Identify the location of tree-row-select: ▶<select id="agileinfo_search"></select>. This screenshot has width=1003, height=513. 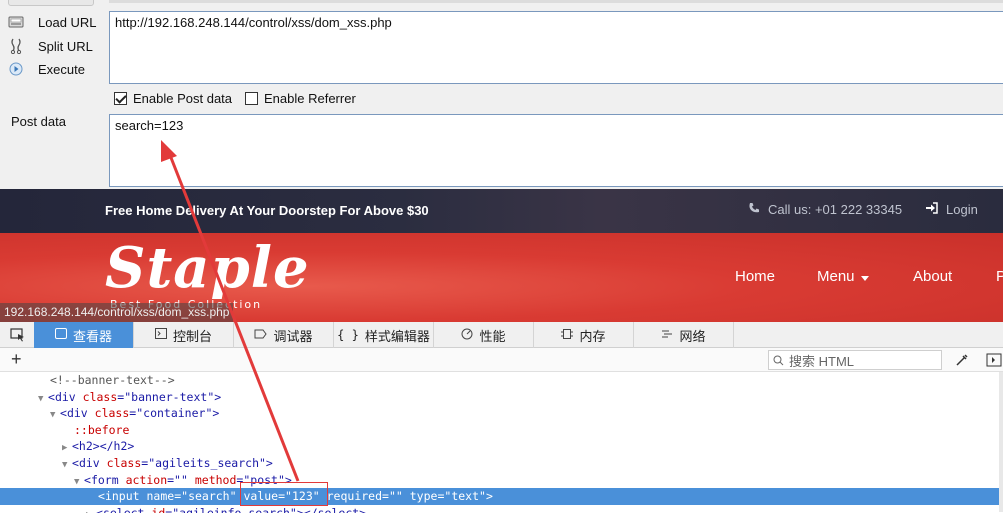
(501, 509).